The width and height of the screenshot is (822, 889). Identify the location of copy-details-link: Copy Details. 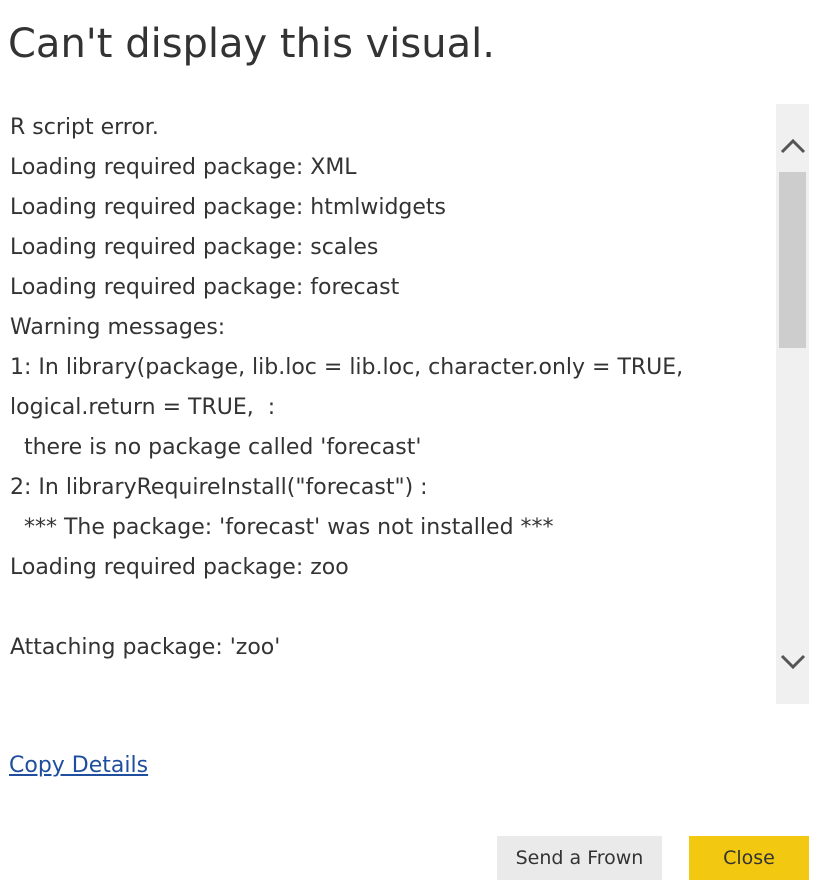
(78, 766).